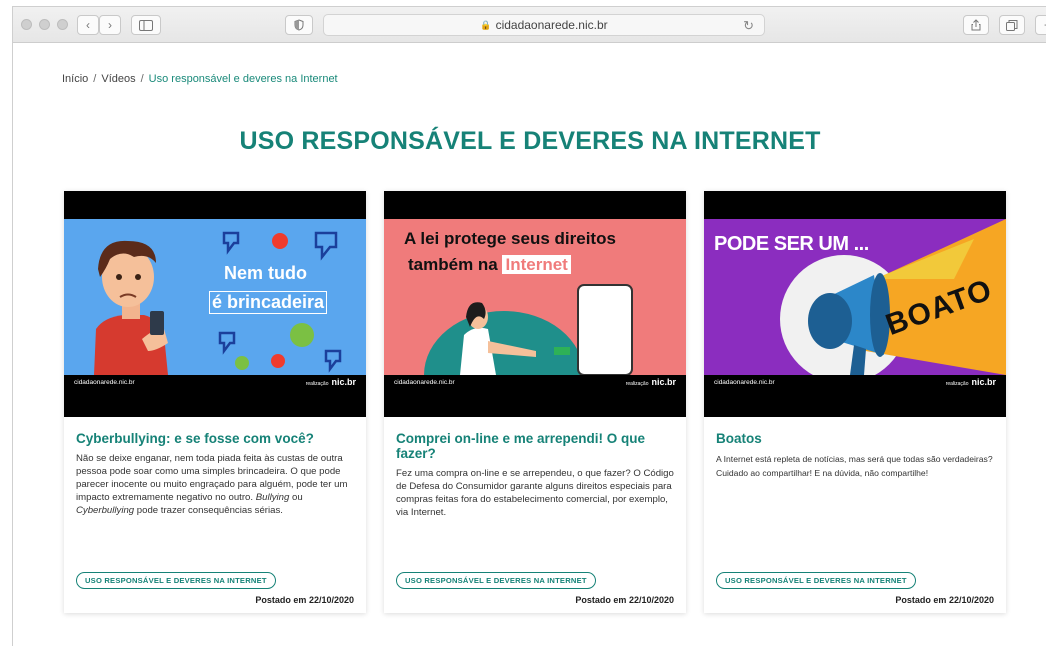 This screenshot has height=646, width=1046. I want to click on share-icon, so click(976, 25).